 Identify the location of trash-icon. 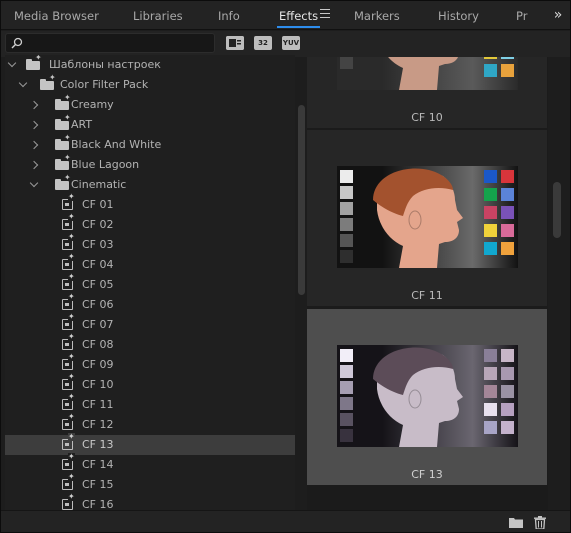
(540, 522).